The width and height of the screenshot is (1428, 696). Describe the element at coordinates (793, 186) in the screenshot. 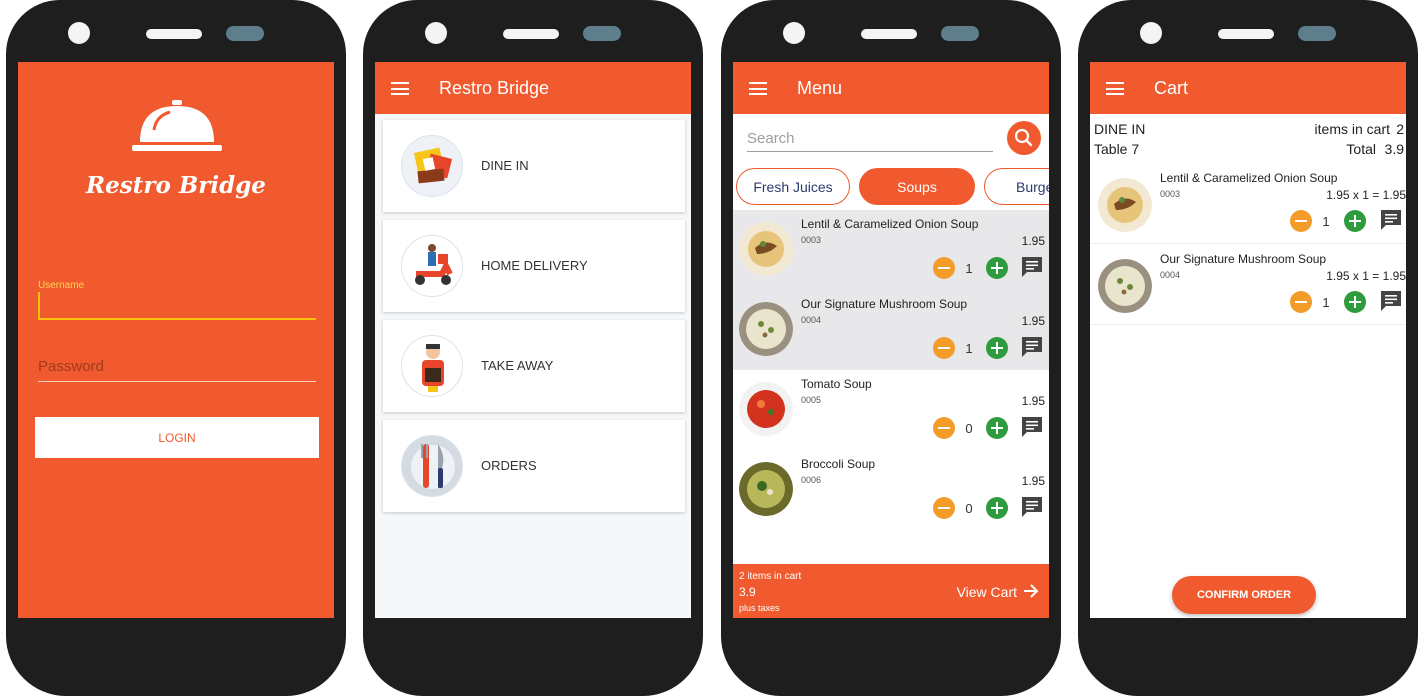

I see `category-chip-fresh-juices: Fresh Juices` at that location.